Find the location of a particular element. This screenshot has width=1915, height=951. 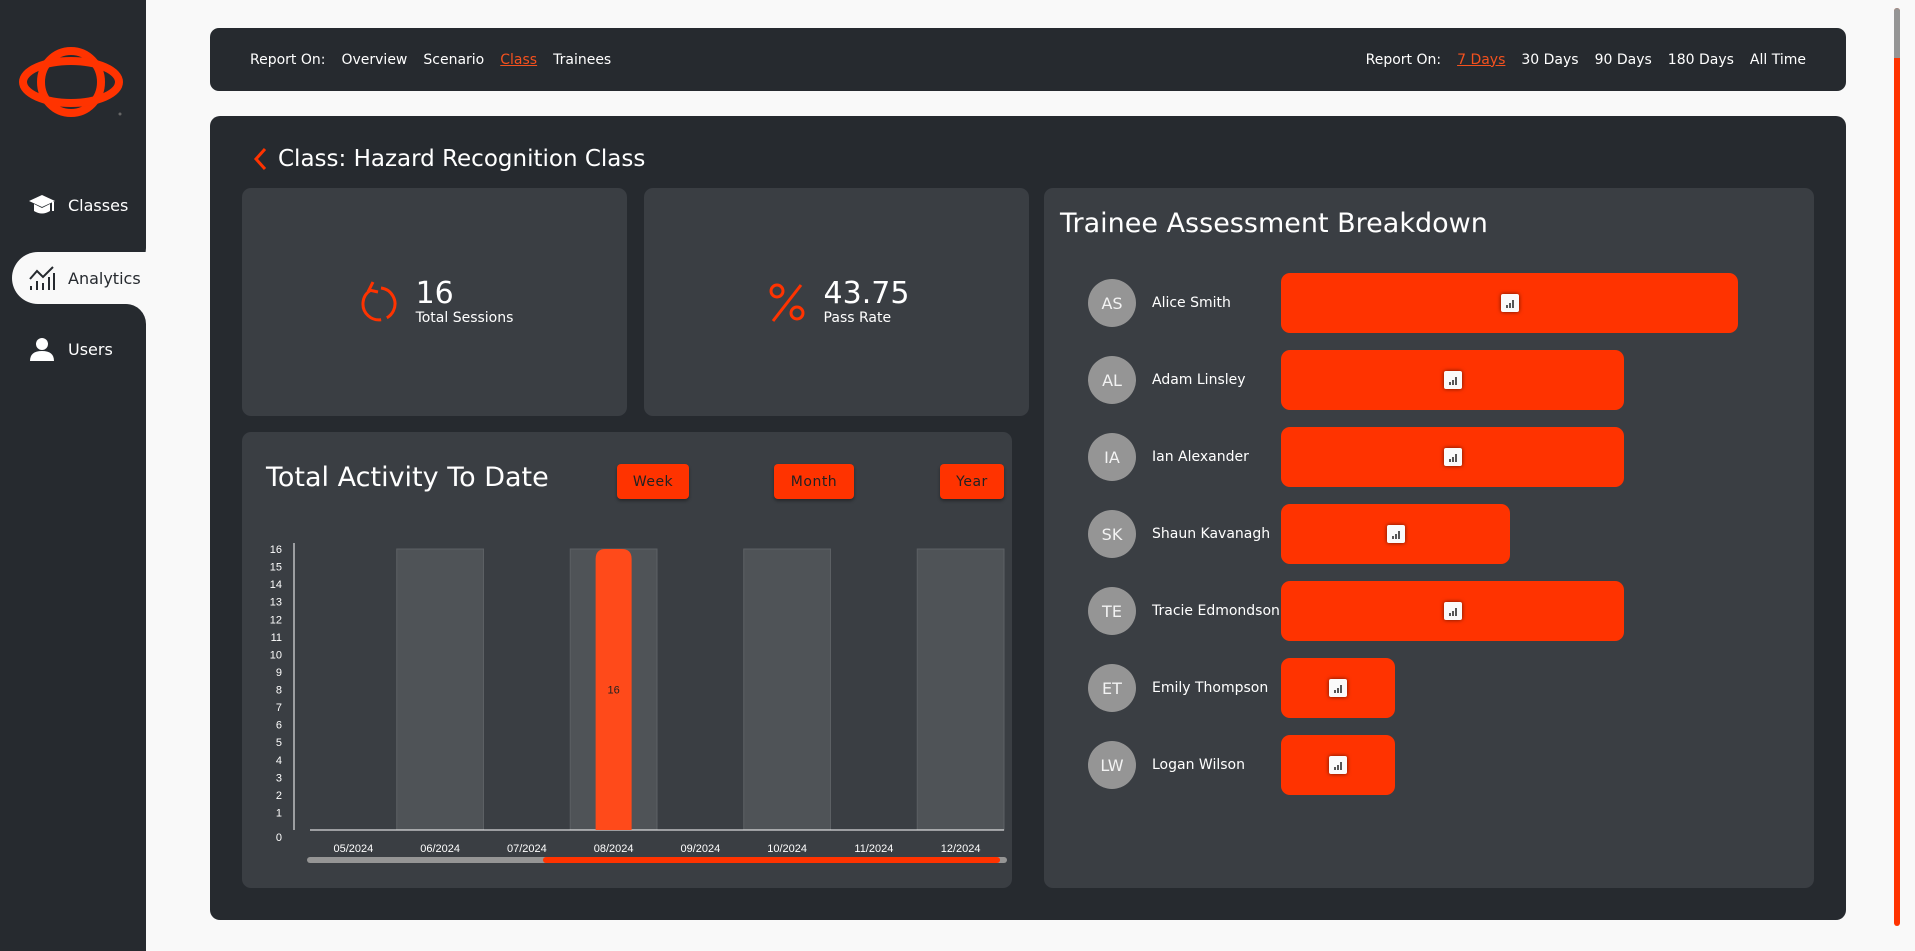

page-title-text: Class: Hazard Recognition Class is located at coordinates (462, 159).